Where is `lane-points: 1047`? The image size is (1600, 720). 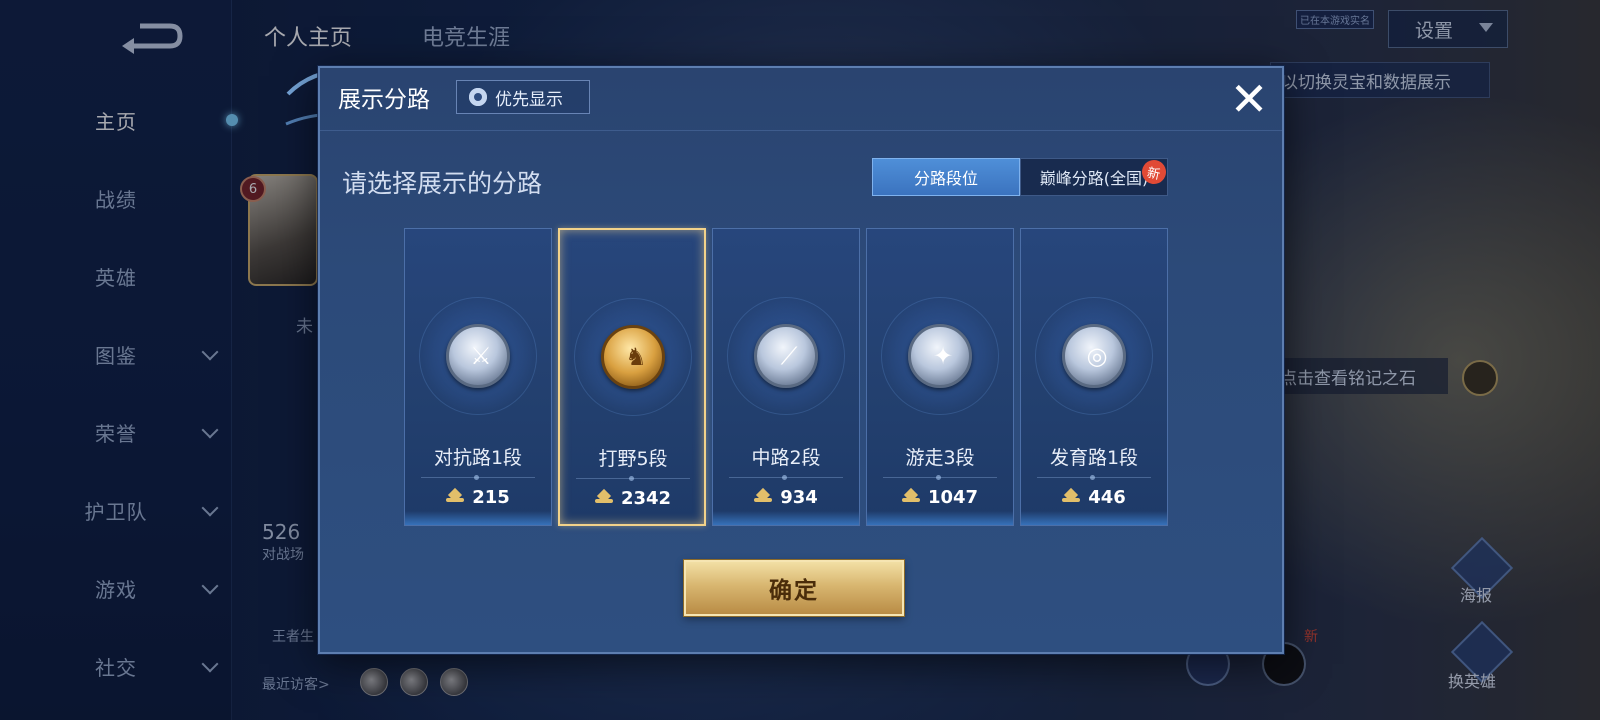
lane-points: 1047 is located at coordinates (940, 497).